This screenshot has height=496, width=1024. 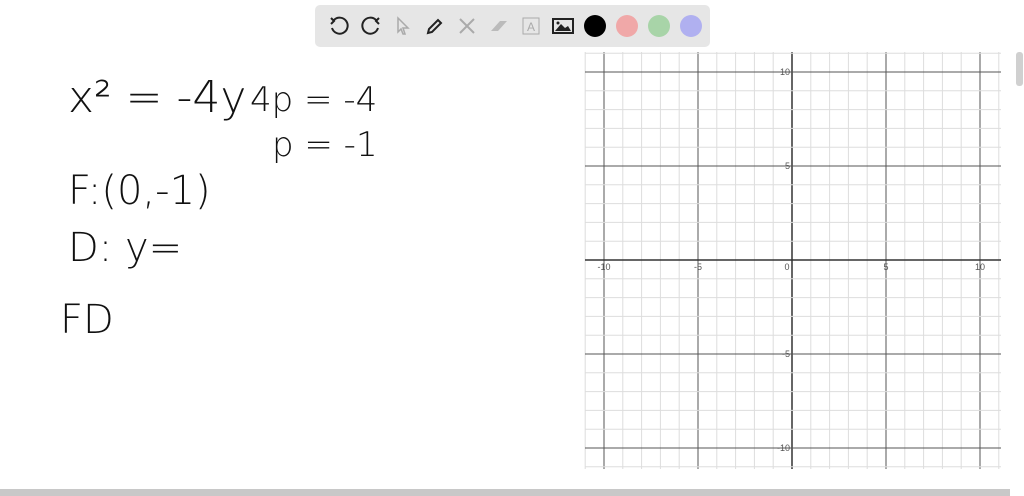 I want to click on x-tick-label: -5, so click(x=698, y=267).